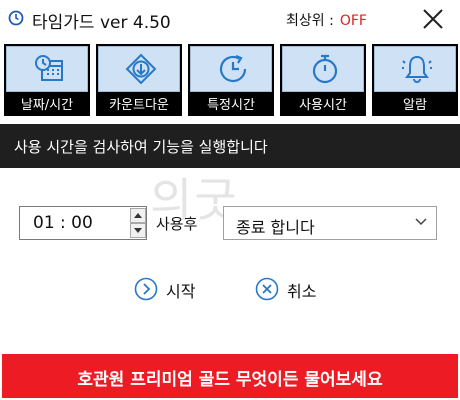 Image resolution: width=460 pixels, height=400 pixels. I want to click on action-dropdown: 종료 합니다, so click(330, 223).